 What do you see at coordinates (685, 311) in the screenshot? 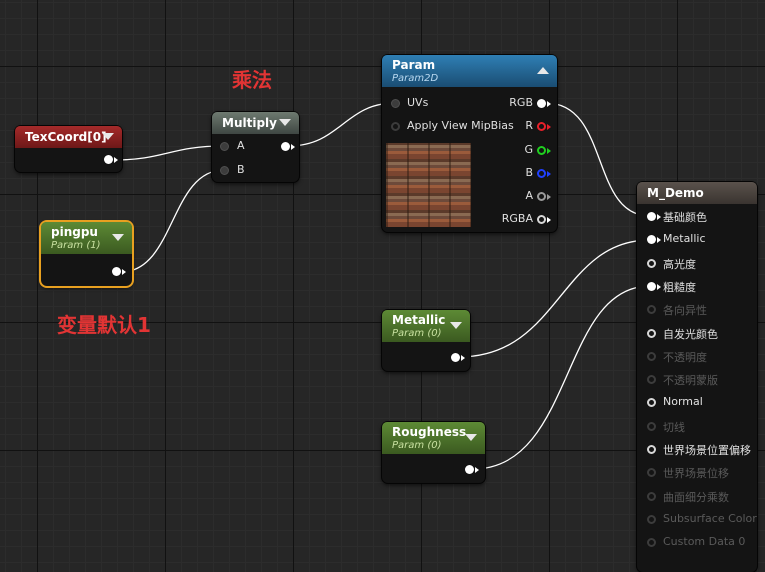
I see `material-input-label: 各向异性` at bounding box center [685, 311].